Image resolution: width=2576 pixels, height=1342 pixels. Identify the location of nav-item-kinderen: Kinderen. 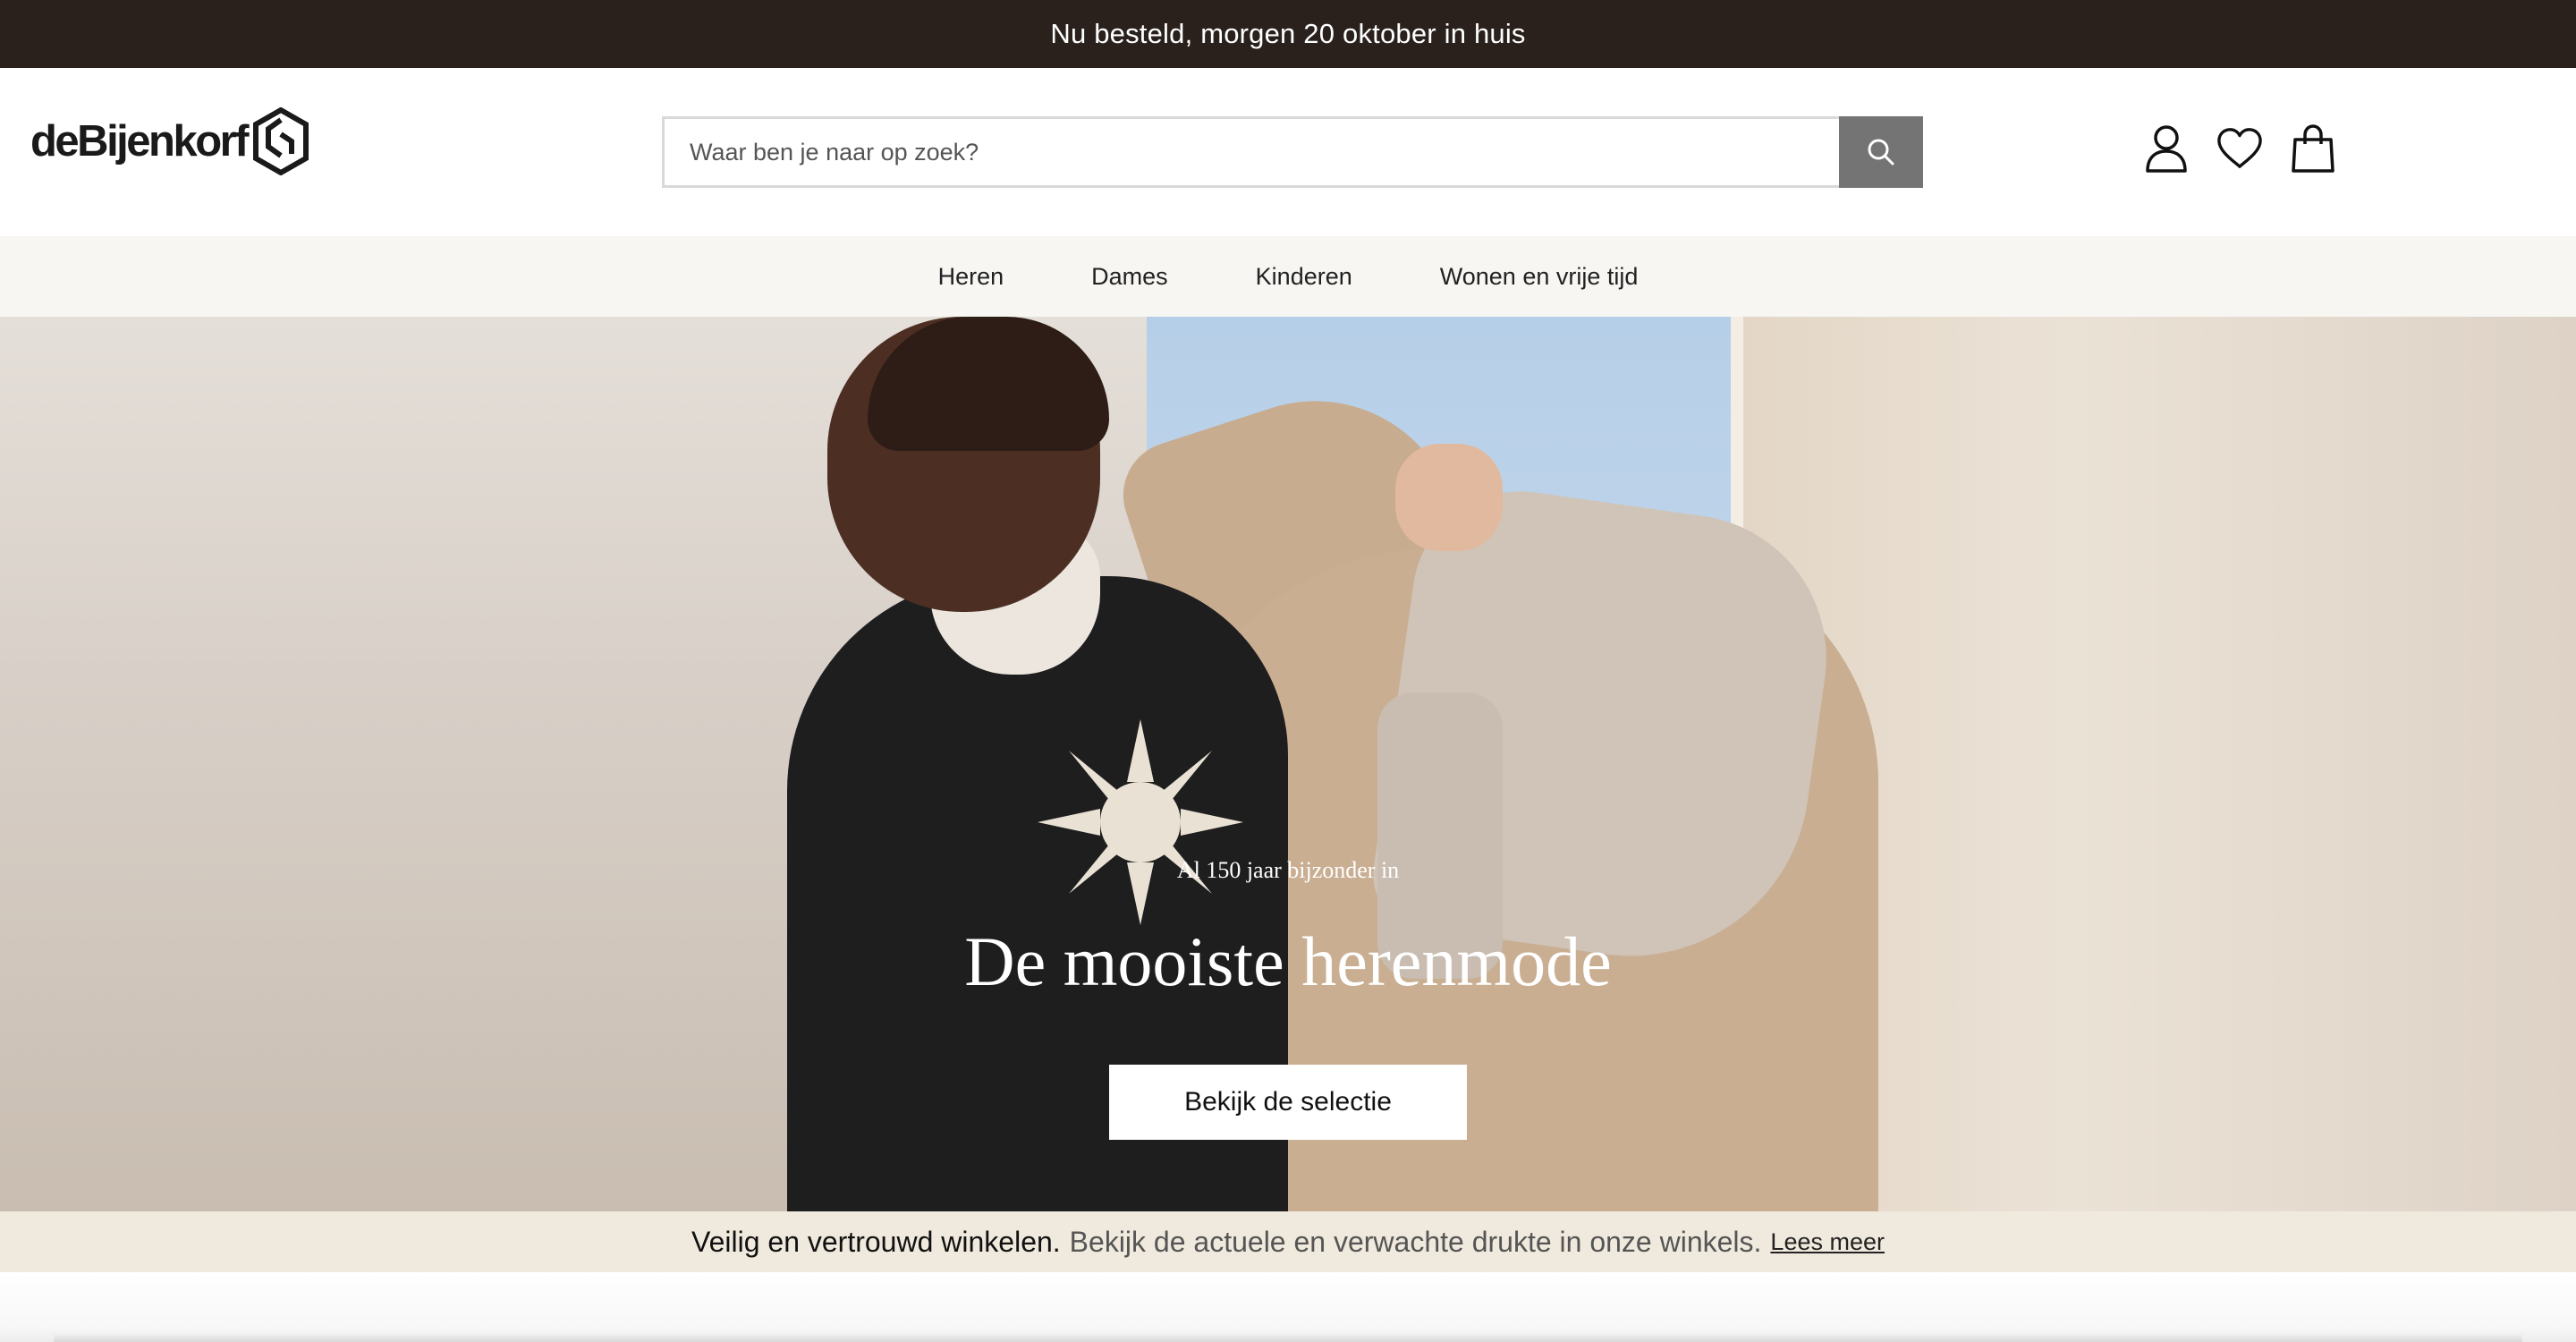
(1304, 277).